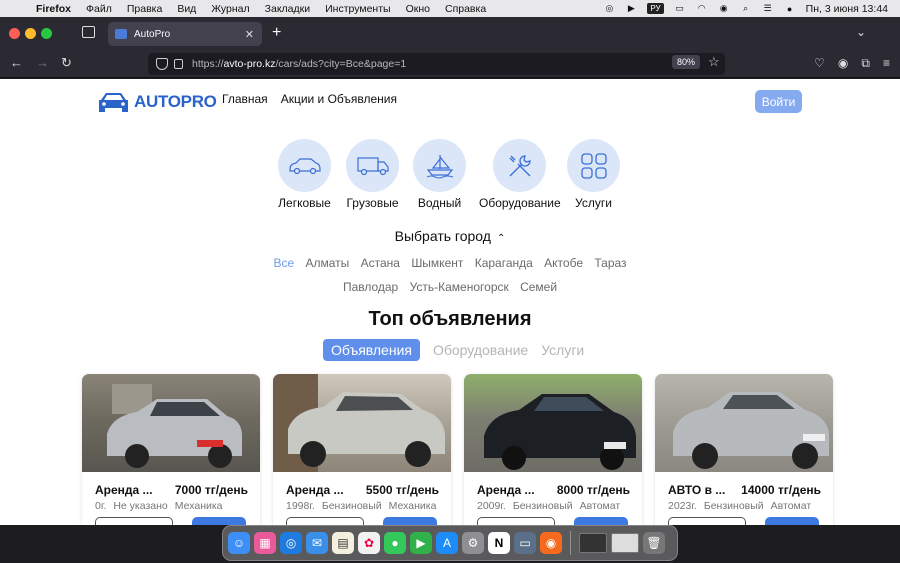  What do you see at coordinates (593, 174) in the screenshot?
I see `category-services: Услуги` at bounding box center [593, 174].